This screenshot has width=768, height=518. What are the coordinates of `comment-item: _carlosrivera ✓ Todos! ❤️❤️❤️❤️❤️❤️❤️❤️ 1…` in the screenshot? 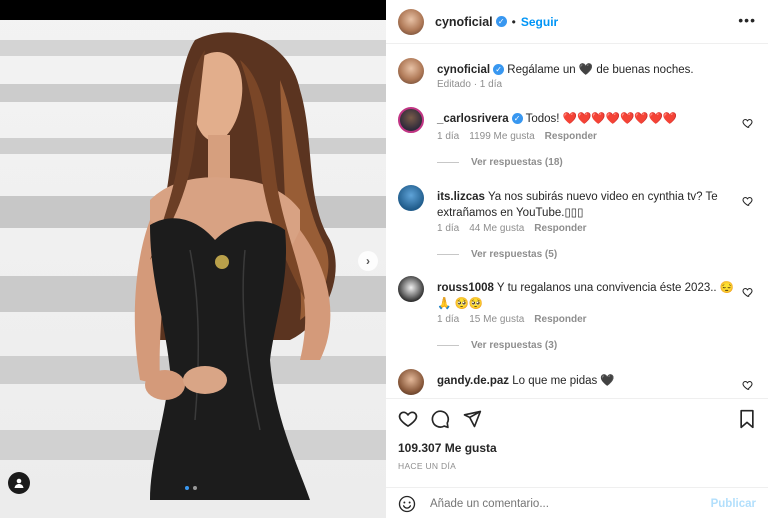 It's located at (578, 142).